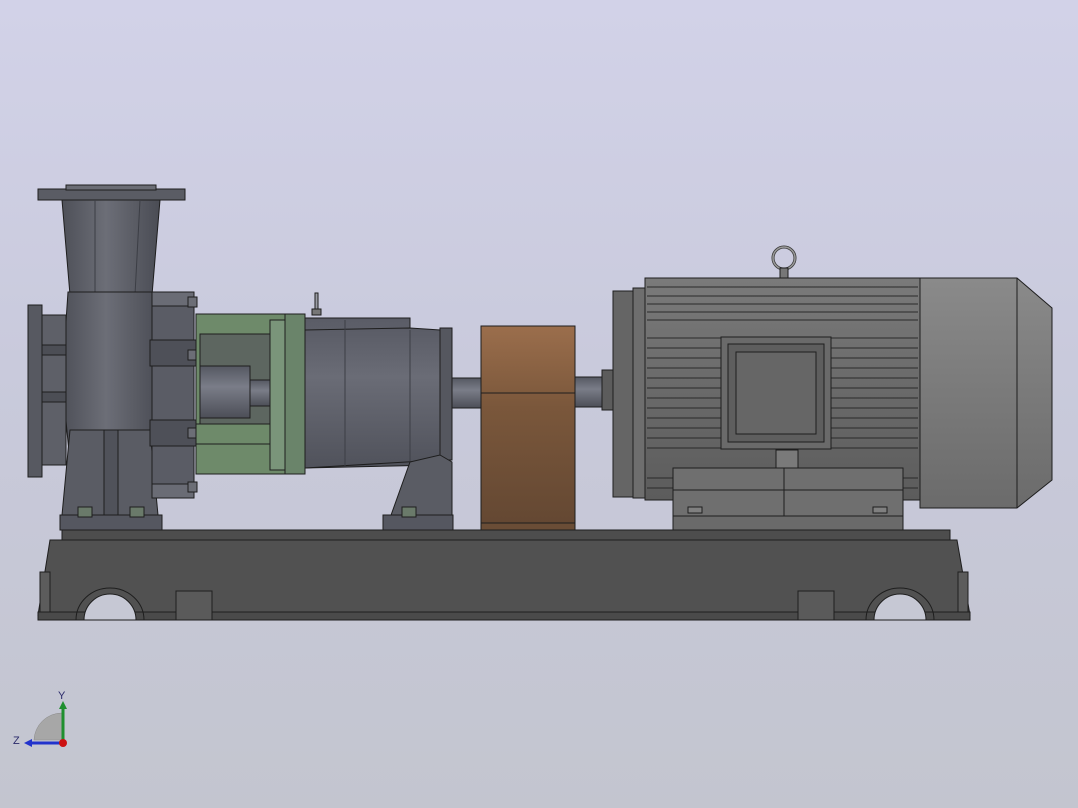 Image resolution: width=1078 pixels, height=808 pixels. I want to click on bearing-bracket, so click(250, 394).